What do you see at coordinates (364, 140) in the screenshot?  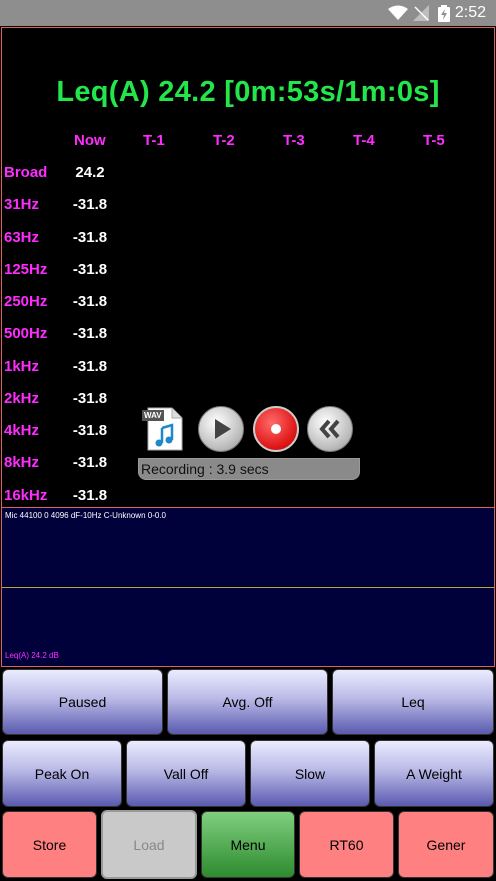 I see `col-header-t4: T-4` at bounding box center [364, 140].